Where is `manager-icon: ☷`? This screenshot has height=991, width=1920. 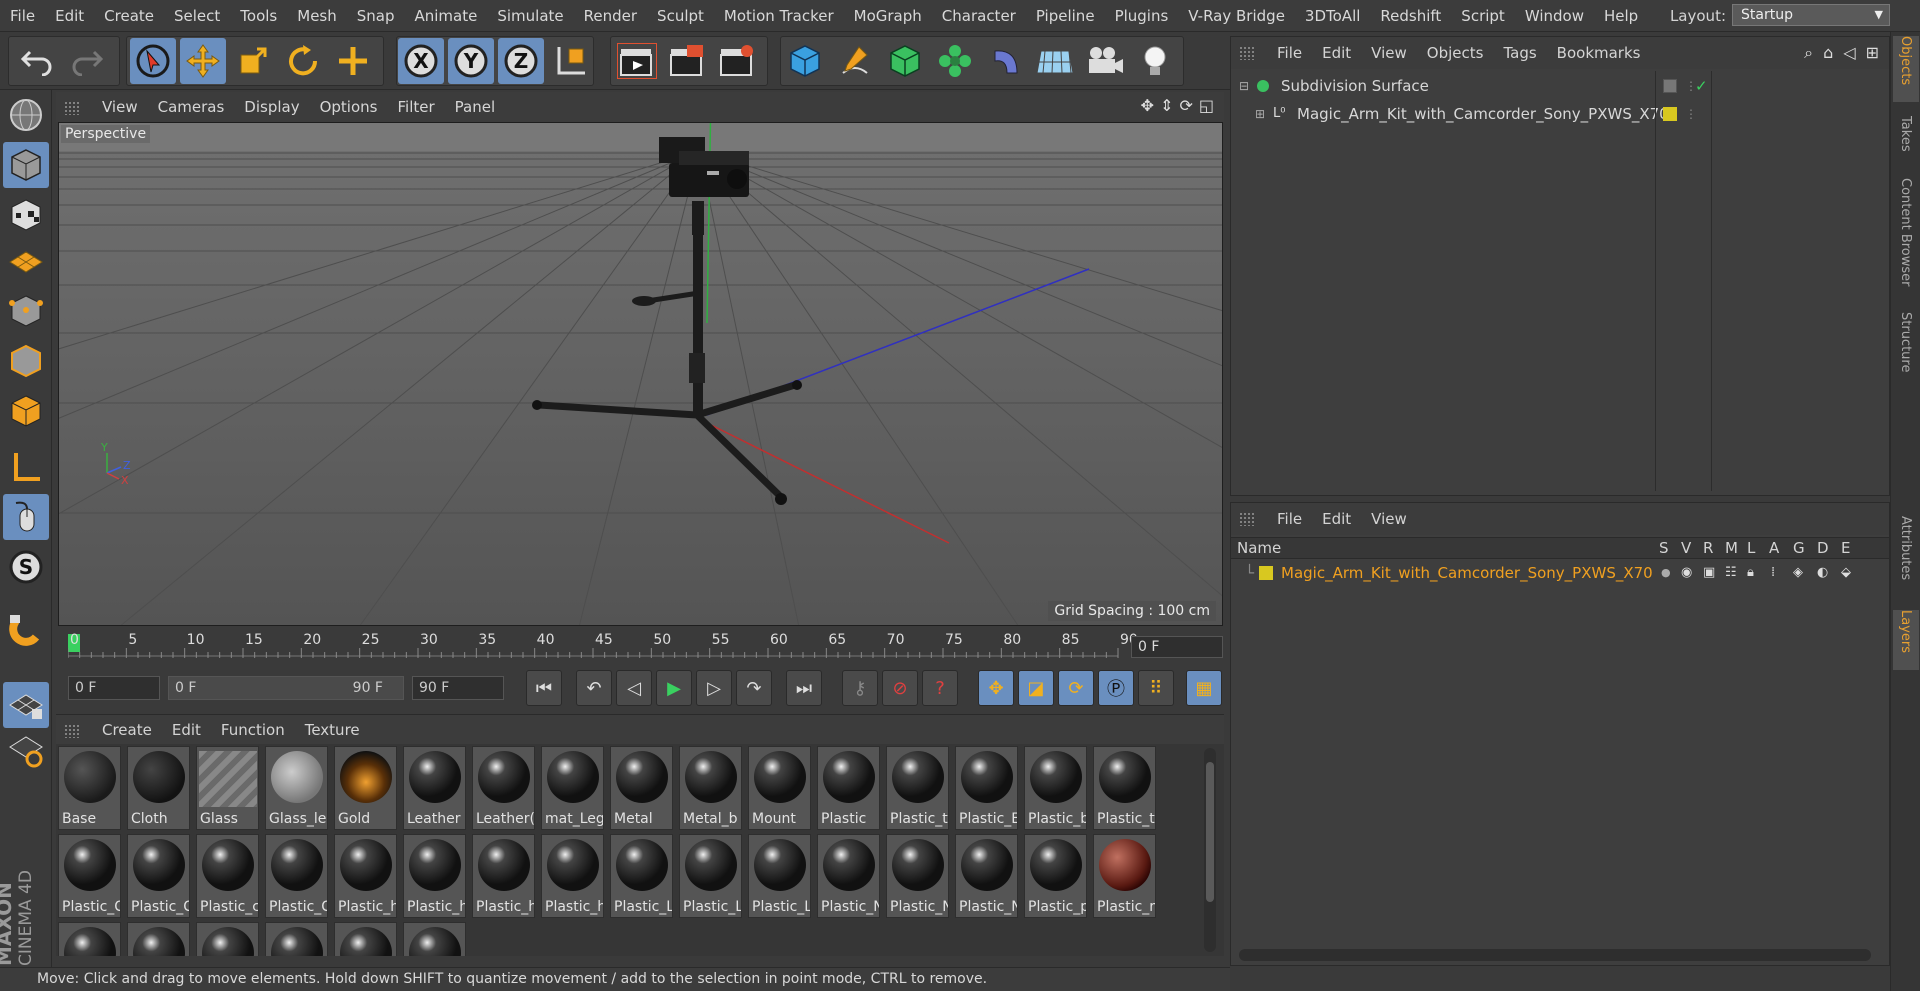
manager-icon: ☷ is located at coordinates (1731, 573).